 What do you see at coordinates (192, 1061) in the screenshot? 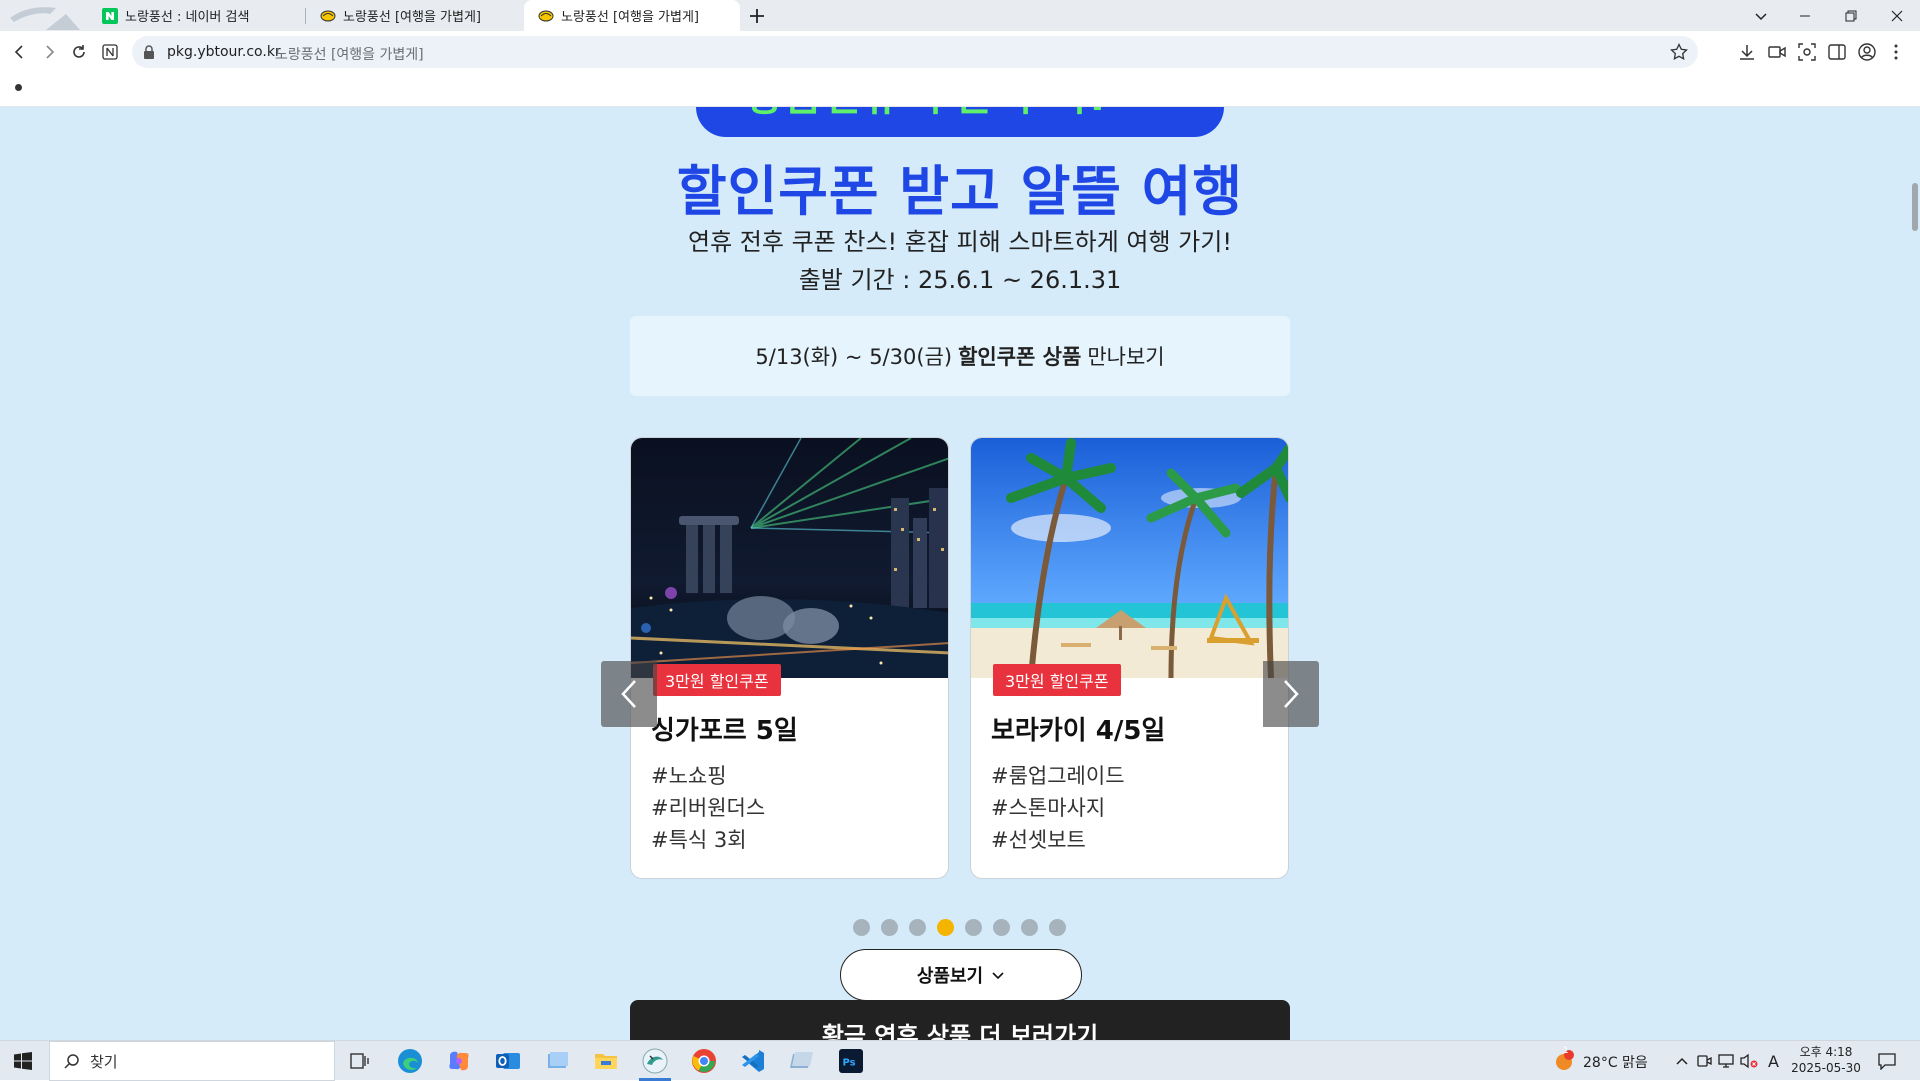
I see `taskbar-search-box: 찾기` at bounding box center [192, 1061].